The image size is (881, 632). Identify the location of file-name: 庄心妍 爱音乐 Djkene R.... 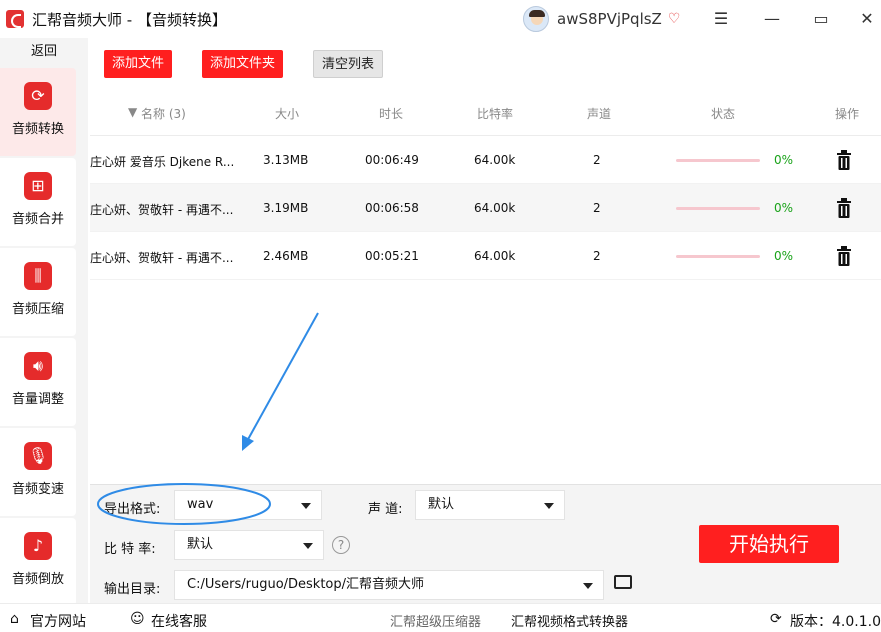
(162, 162).